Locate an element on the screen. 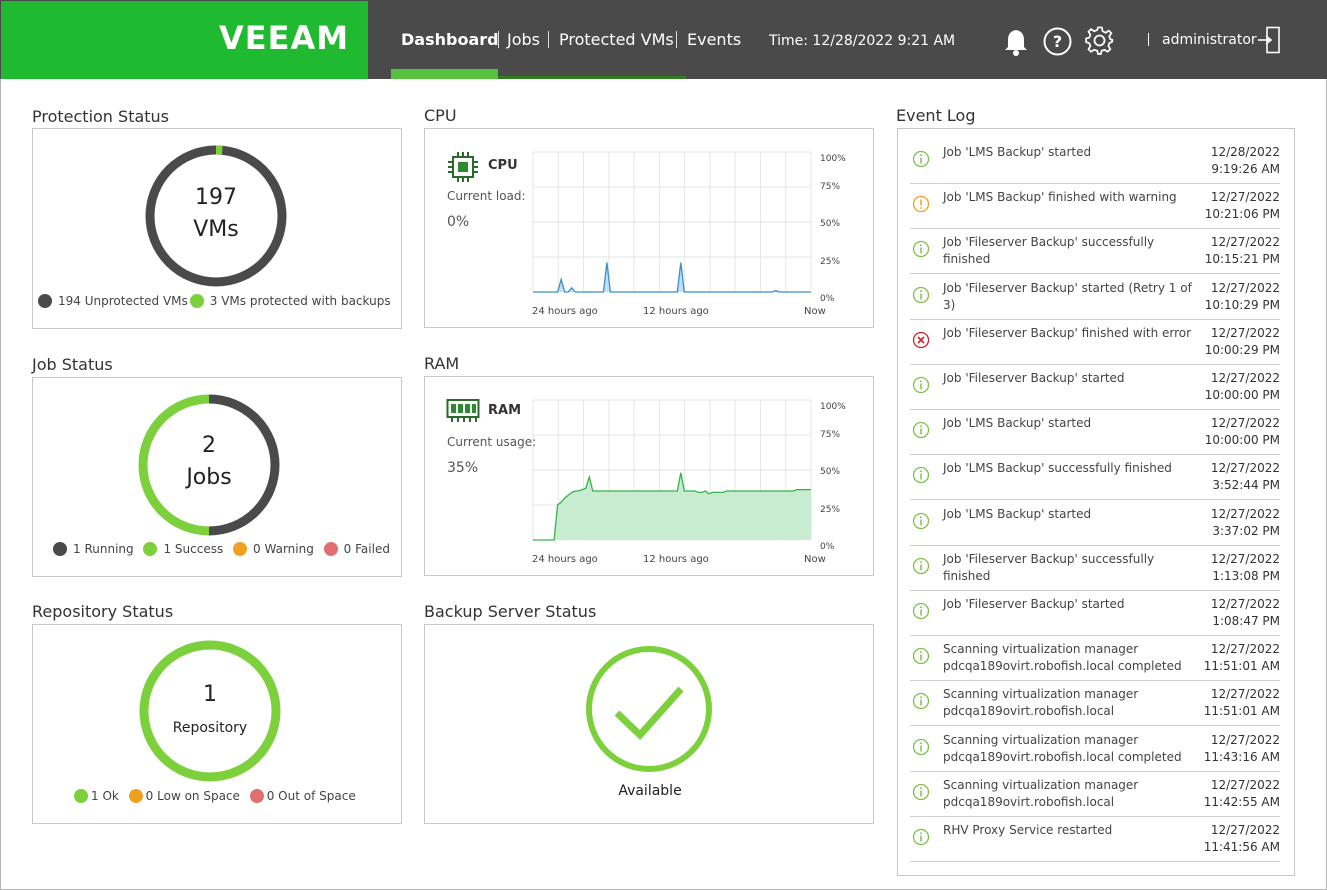  settings-icon is located at coordinates (1100, 41).